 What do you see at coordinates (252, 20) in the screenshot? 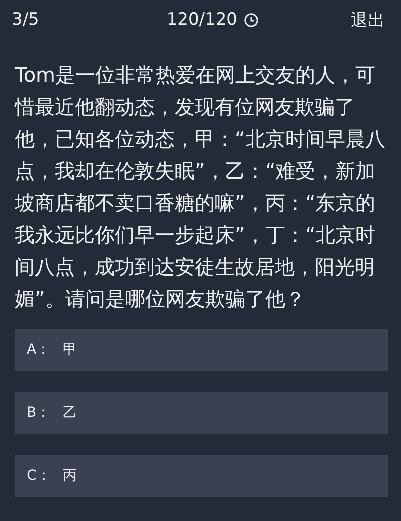
I see `clock-icon` at bounding box center [252, 20].